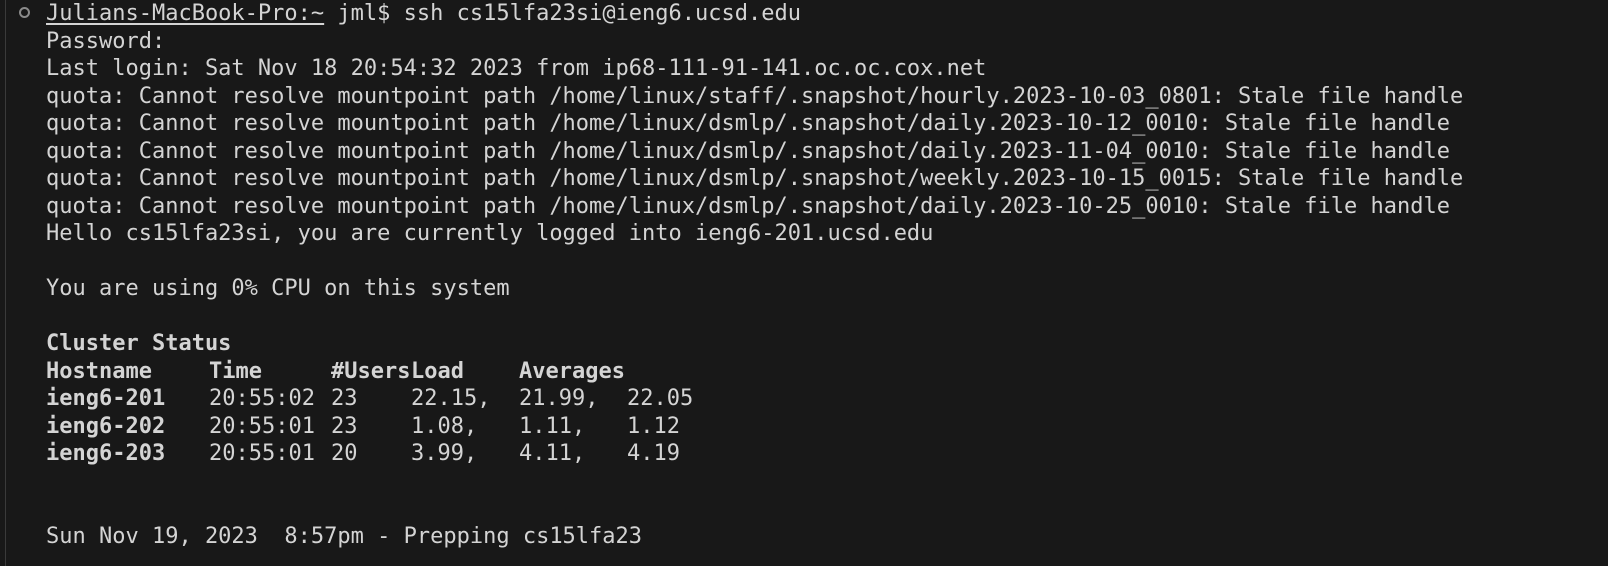  Describe the element at coordinates (653, 453) in the screenshot. I see `row-average-2: 4.19` at that location.